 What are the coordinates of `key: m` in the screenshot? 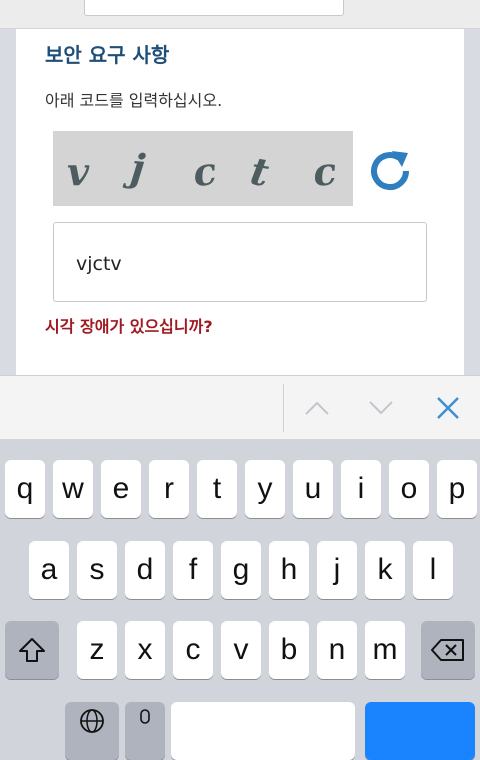 It's located at (385, 650).